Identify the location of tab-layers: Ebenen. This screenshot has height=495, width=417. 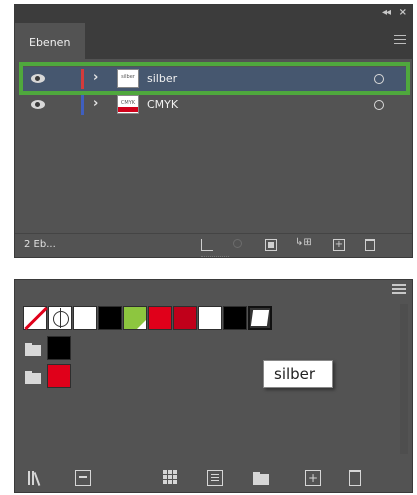
(50, 41).